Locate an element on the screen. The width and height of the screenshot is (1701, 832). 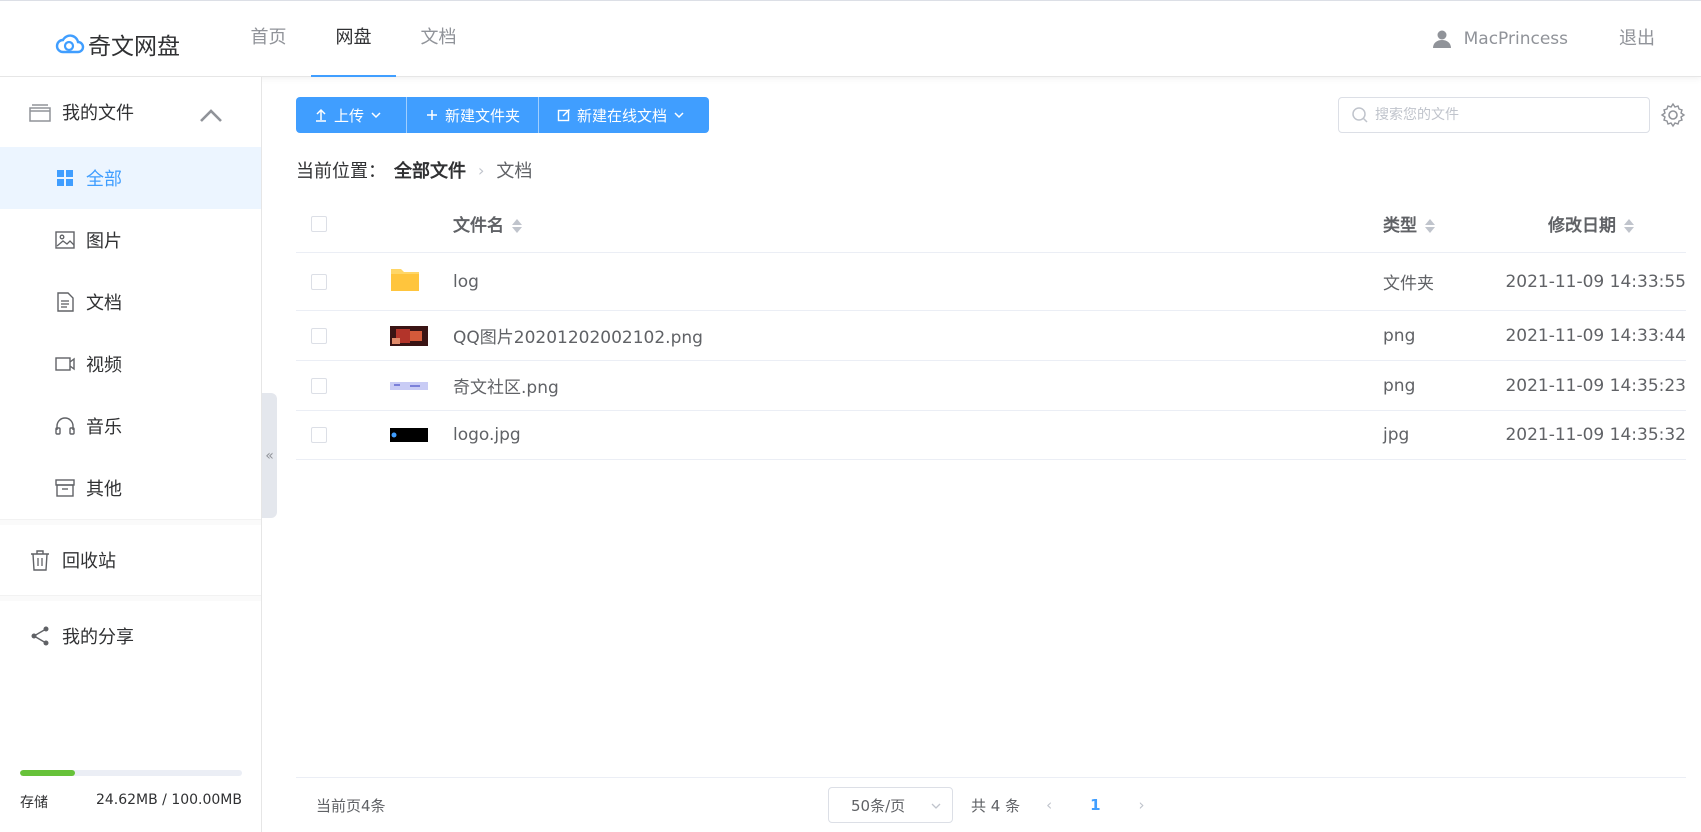
sidebar-my-share: 我的分享 is located at coordinates (130, 636).